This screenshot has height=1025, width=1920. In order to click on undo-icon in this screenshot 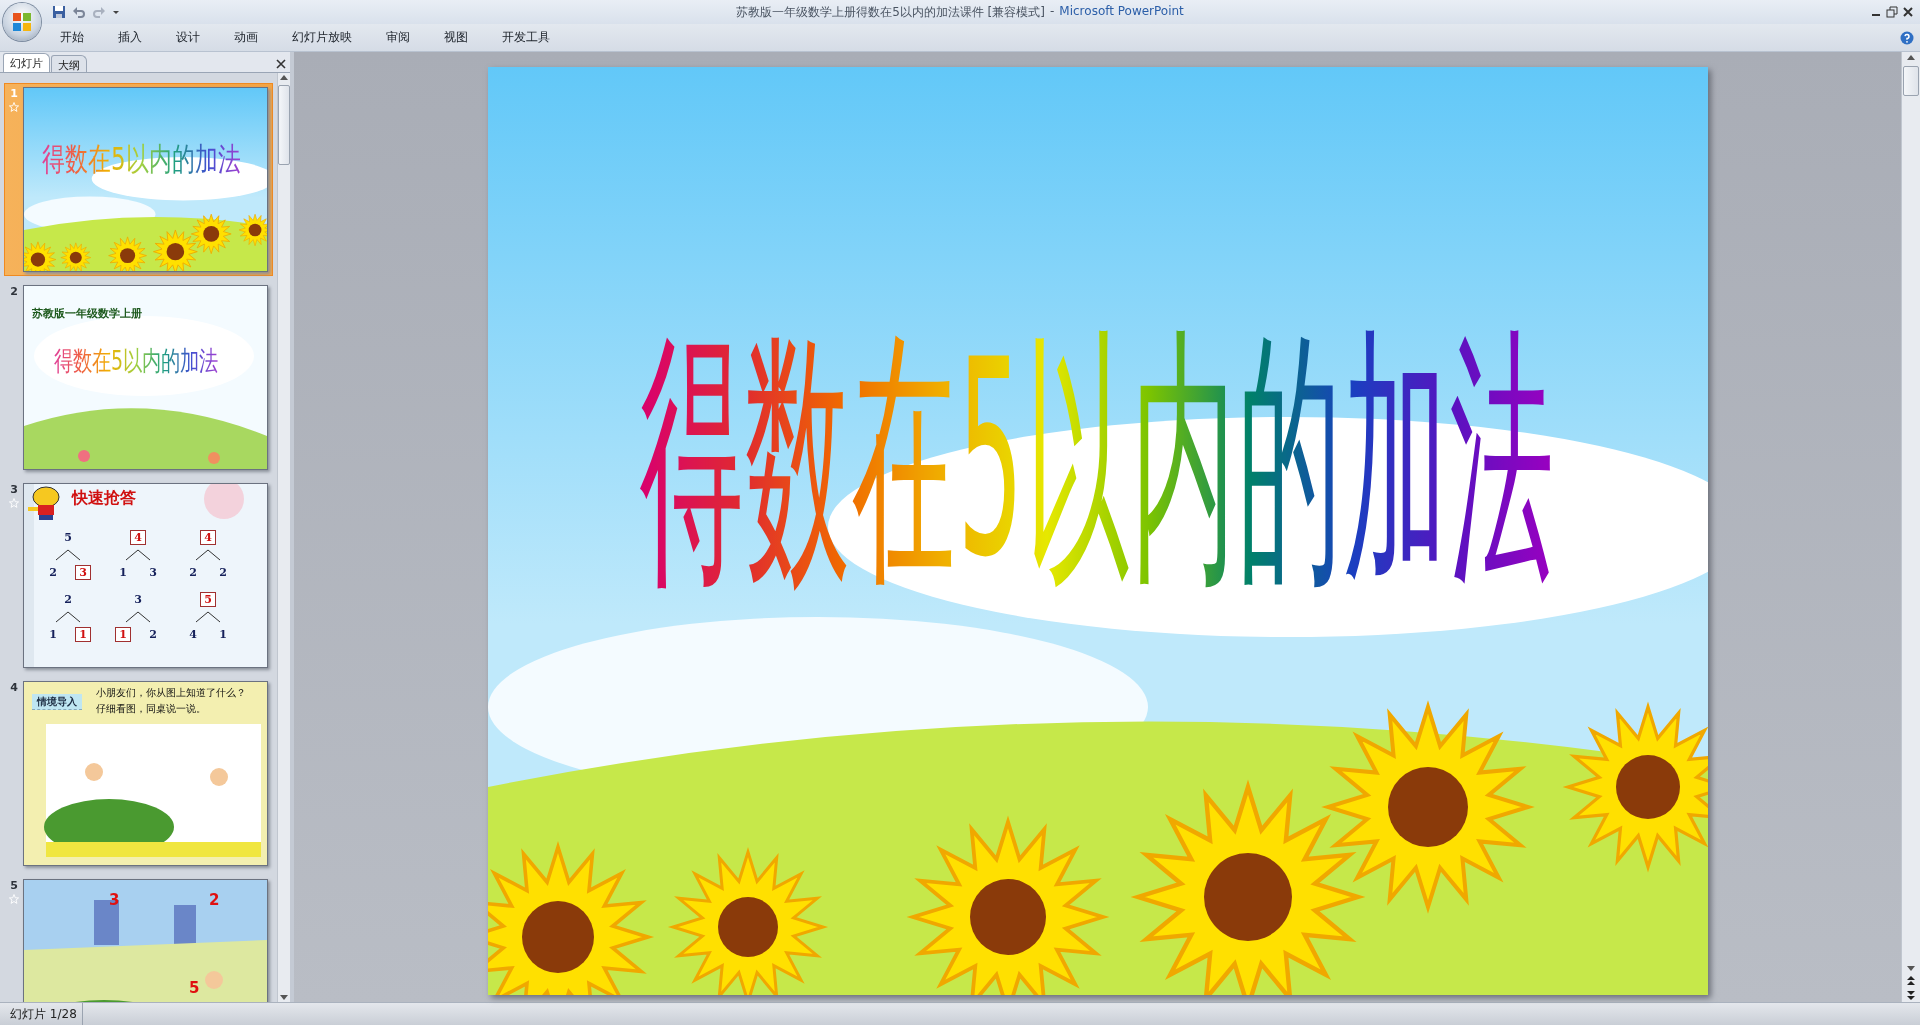, I will do `click(79, 12)`.